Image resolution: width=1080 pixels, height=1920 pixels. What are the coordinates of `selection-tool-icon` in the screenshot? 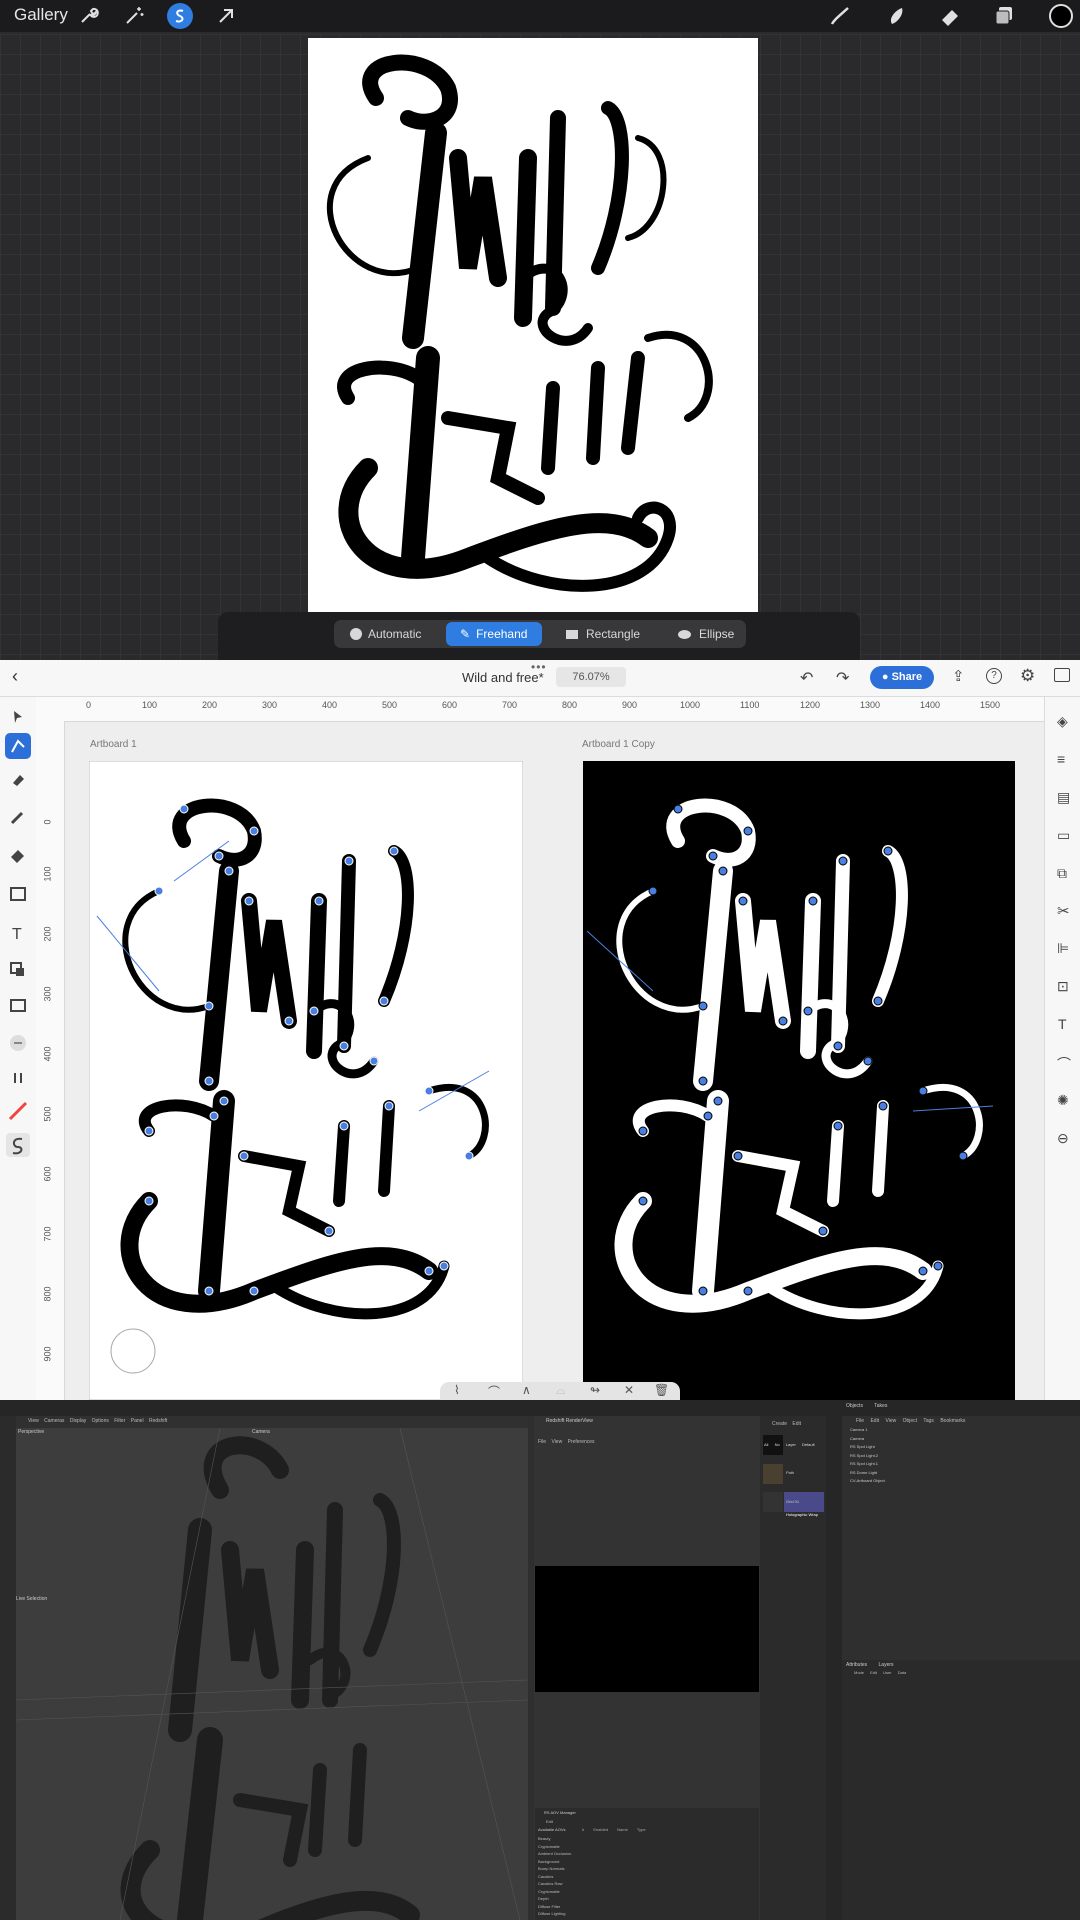 It's located at (180, 16).